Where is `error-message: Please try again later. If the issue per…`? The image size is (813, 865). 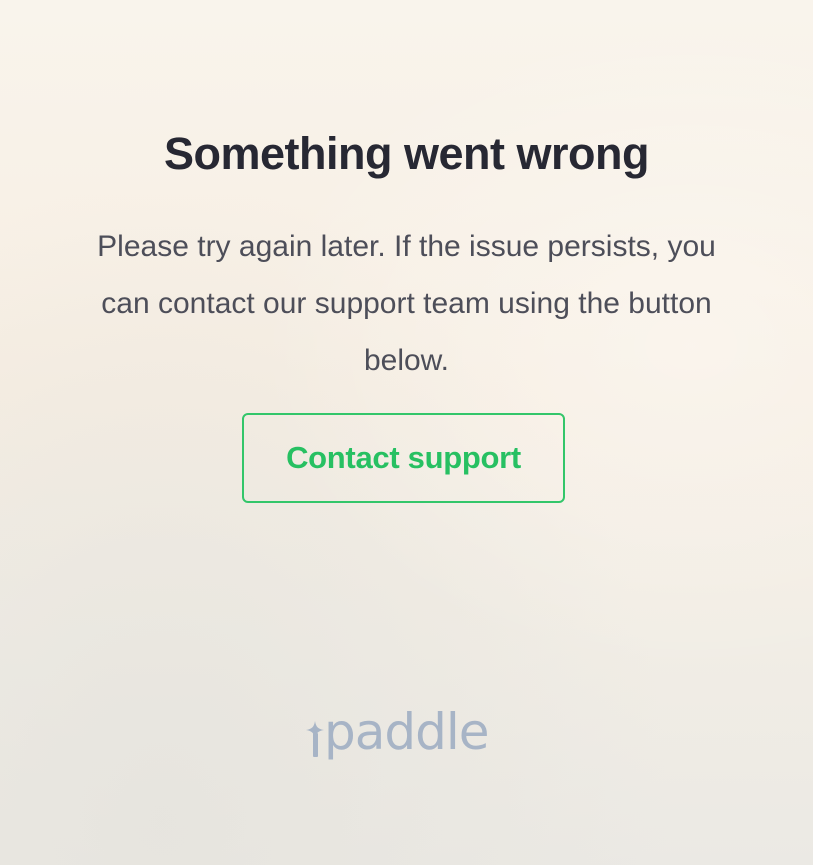 error-message: Please try again later. If the issue per… is located at coordinates (406, 303).